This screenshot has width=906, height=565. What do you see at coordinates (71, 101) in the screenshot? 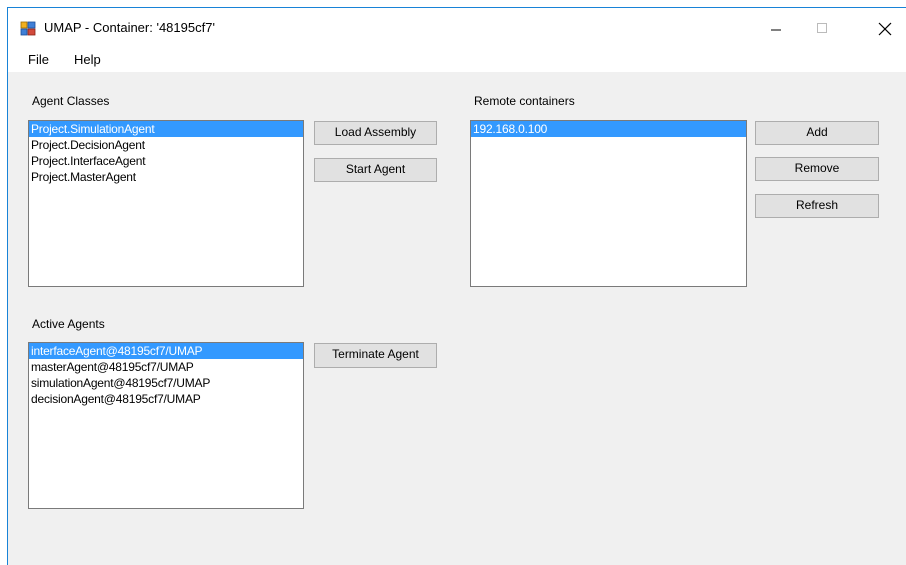
I see `agent-classes-label: Agent Classes` at bounding box center [71, 101].